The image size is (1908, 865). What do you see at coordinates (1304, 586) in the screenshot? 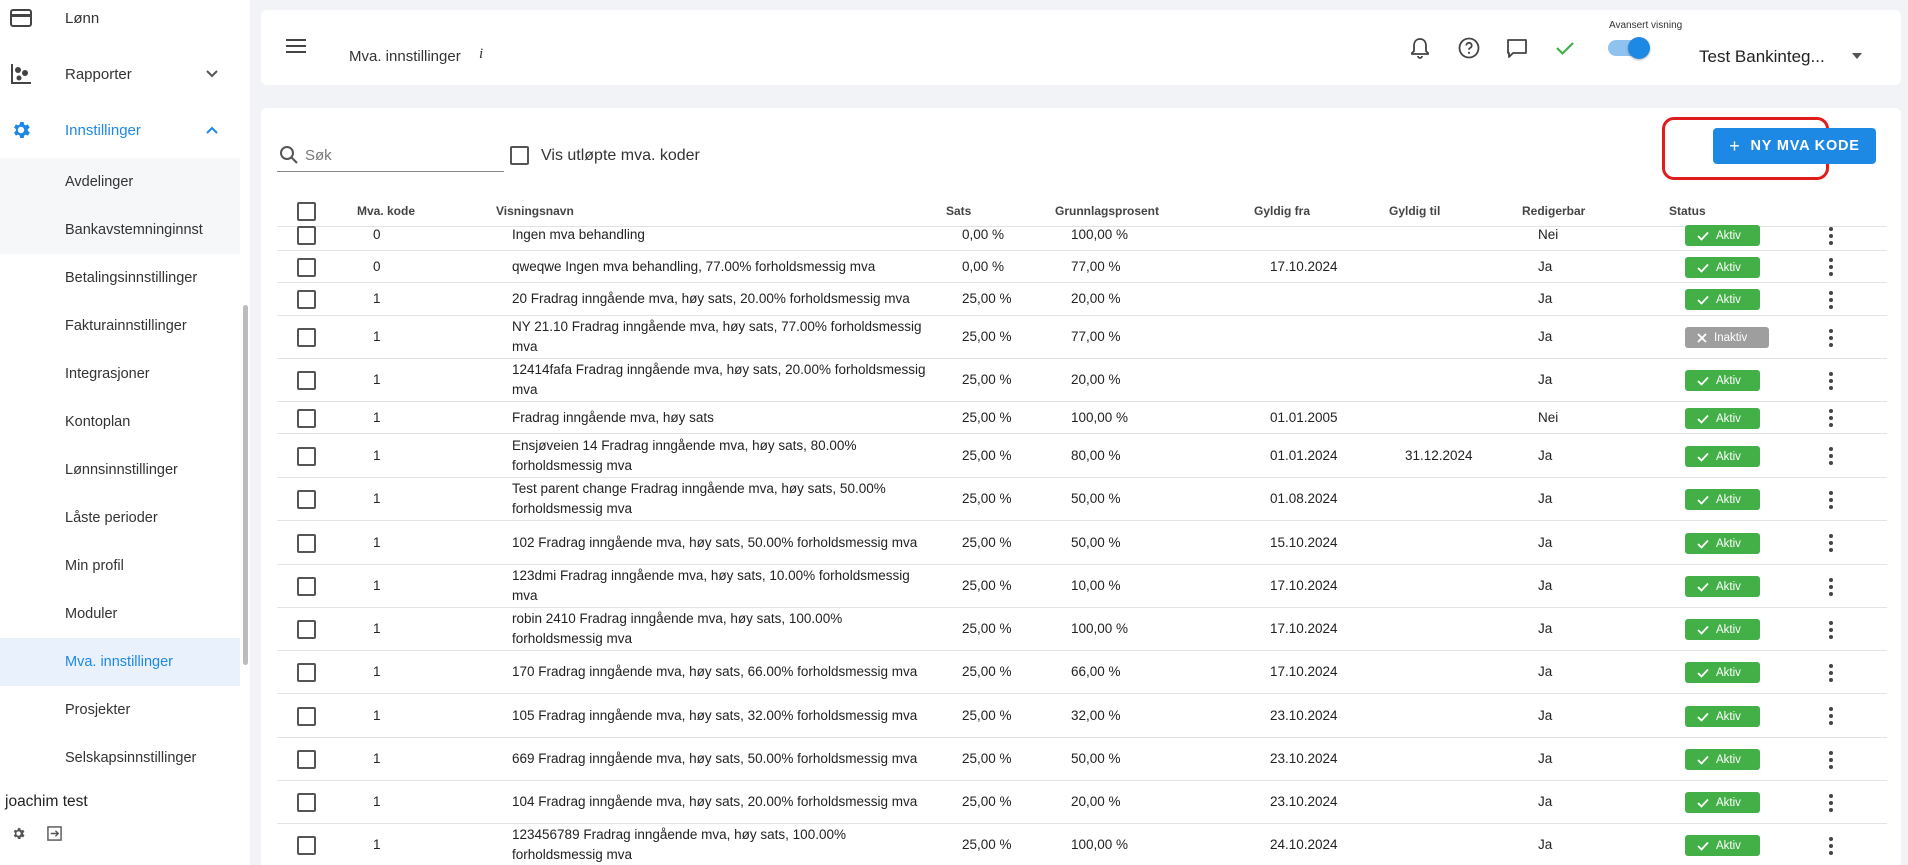
I see `cell-gyldig-fra: 17.10.2024` at bounding box center [1304, 586].